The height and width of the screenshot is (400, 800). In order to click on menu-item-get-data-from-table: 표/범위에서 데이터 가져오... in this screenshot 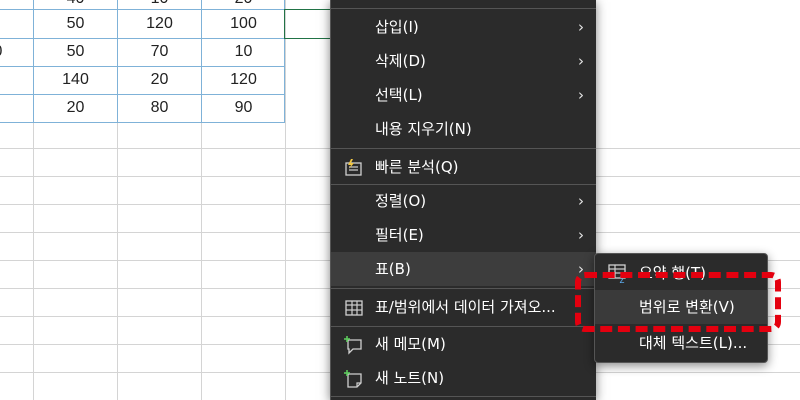, I will do `click(463, 307)`.